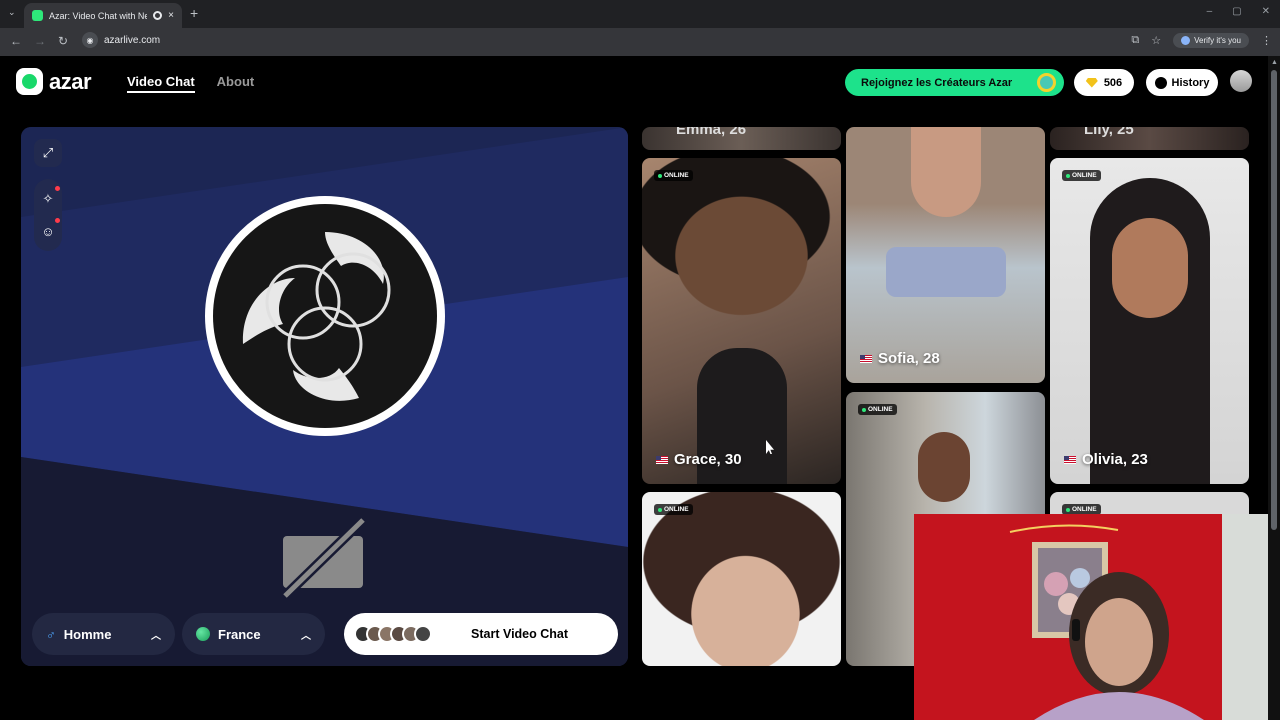 The image size is (1280, 720). I want to click on webcam-feed, so click(1097, 617).